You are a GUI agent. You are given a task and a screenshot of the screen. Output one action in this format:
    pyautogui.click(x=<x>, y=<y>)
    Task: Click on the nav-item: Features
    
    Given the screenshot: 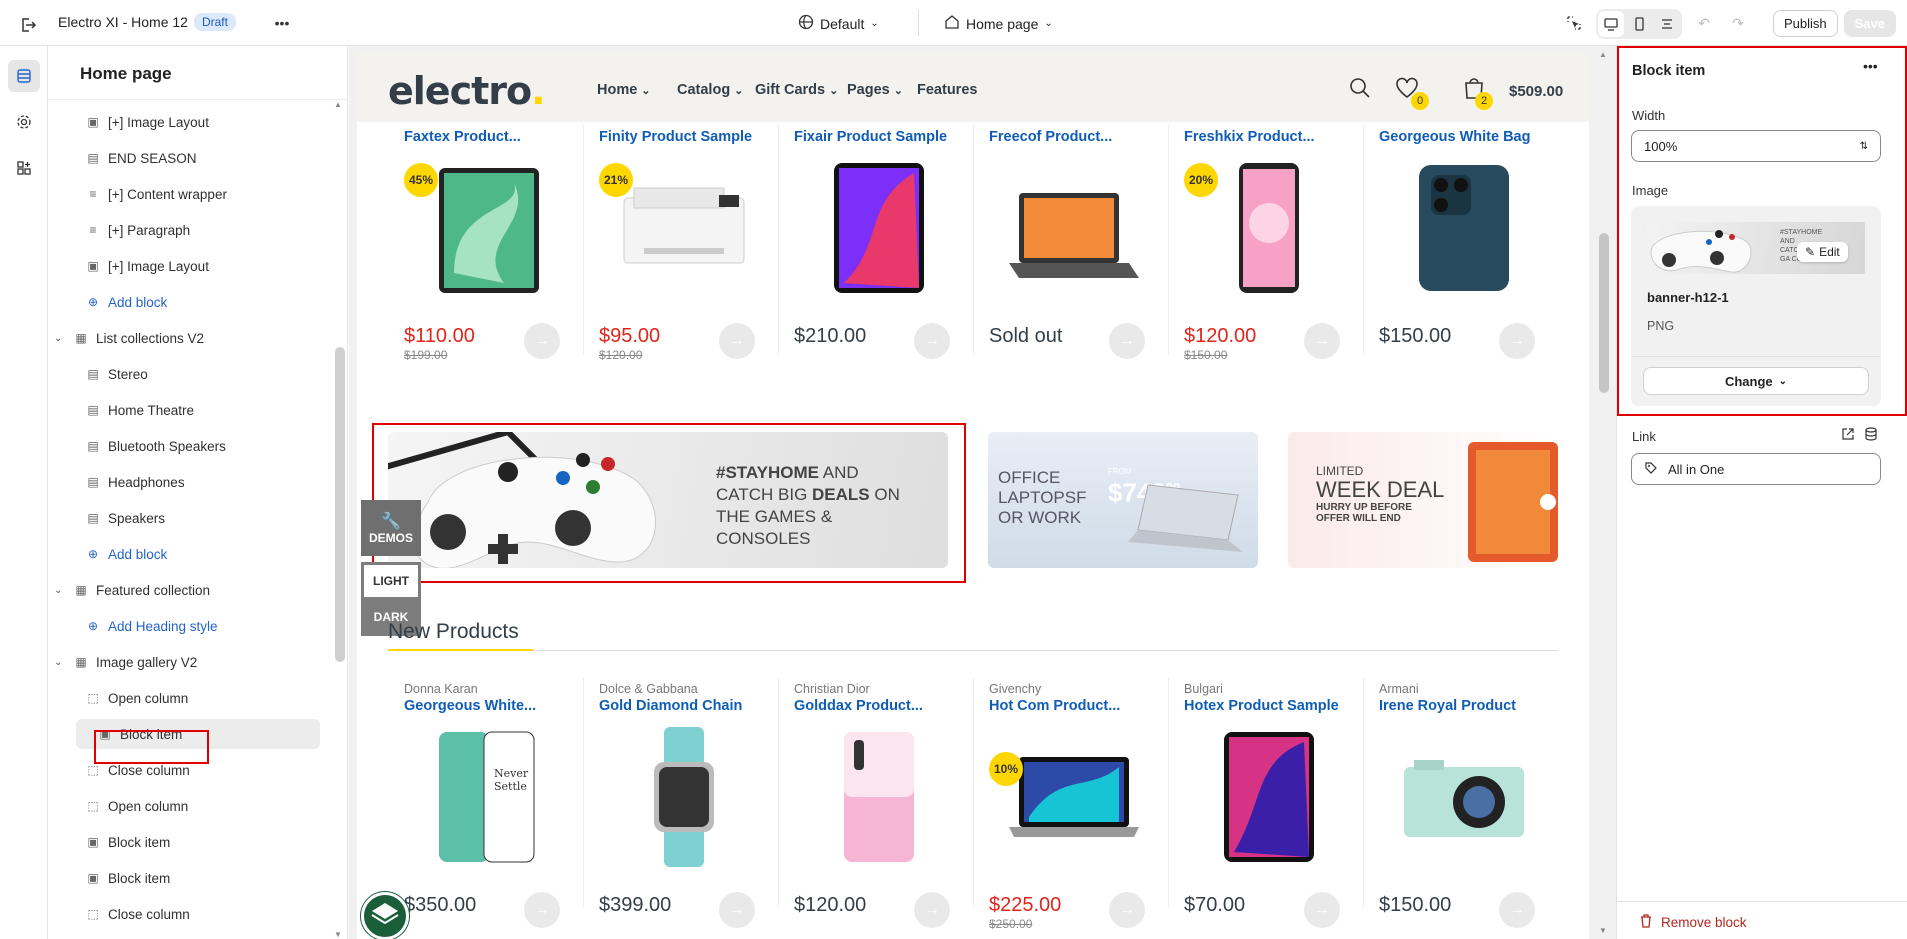 What is the action you would take?
    pyautogui.click(x=947, y=90)
    